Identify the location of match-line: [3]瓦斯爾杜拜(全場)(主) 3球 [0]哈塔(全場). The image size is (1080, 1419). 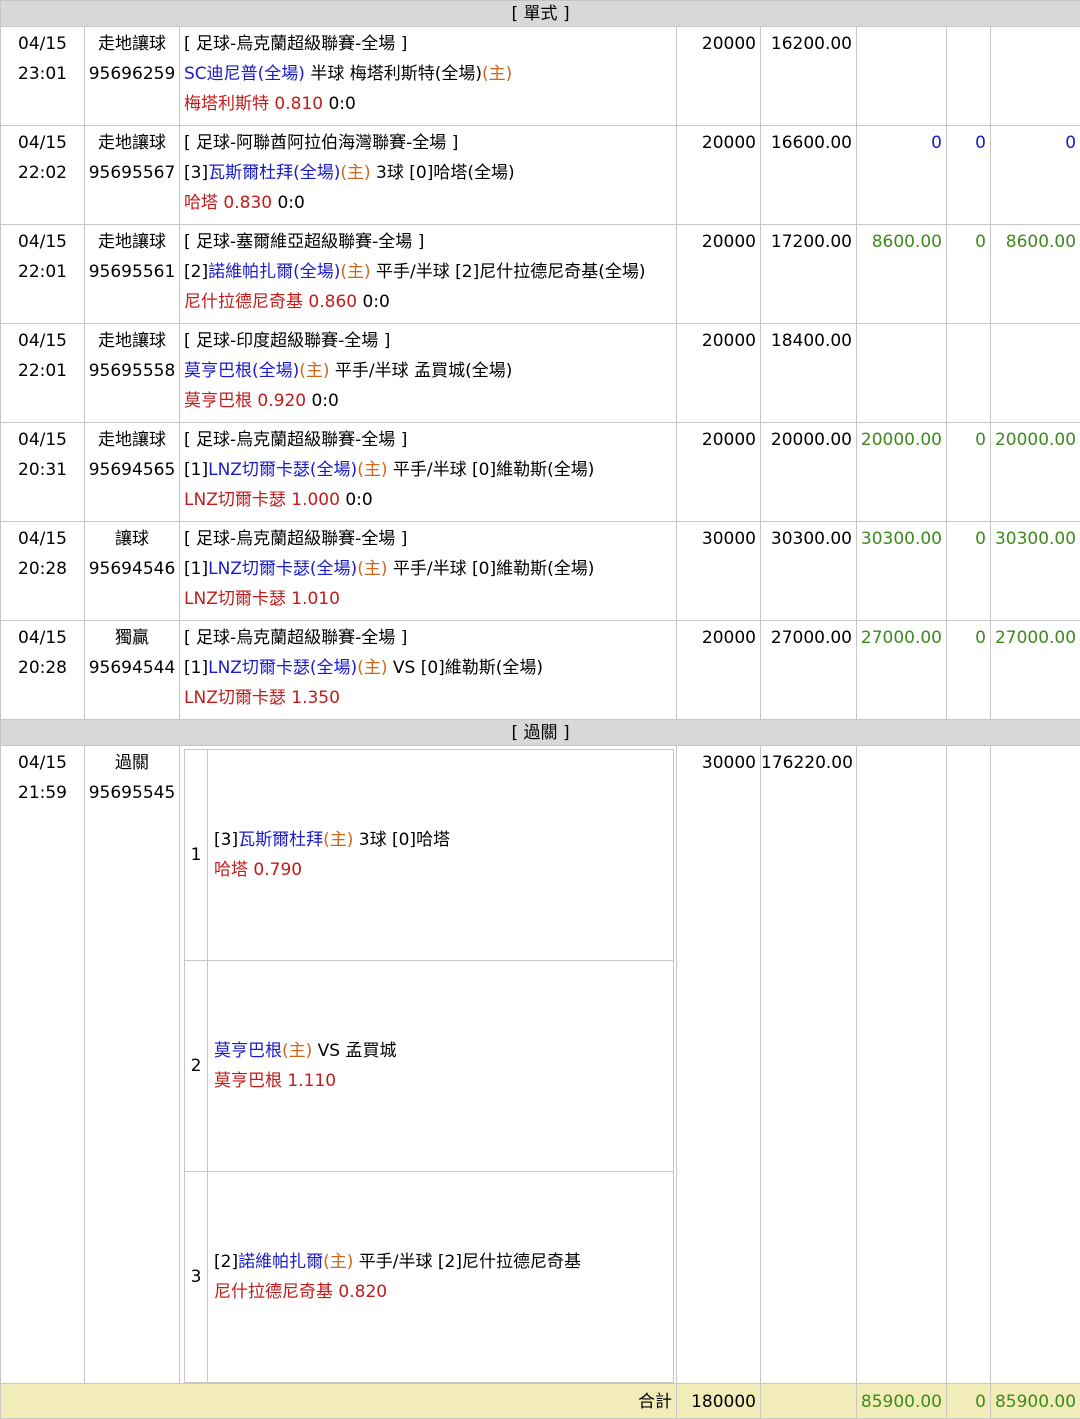
(430, 173).